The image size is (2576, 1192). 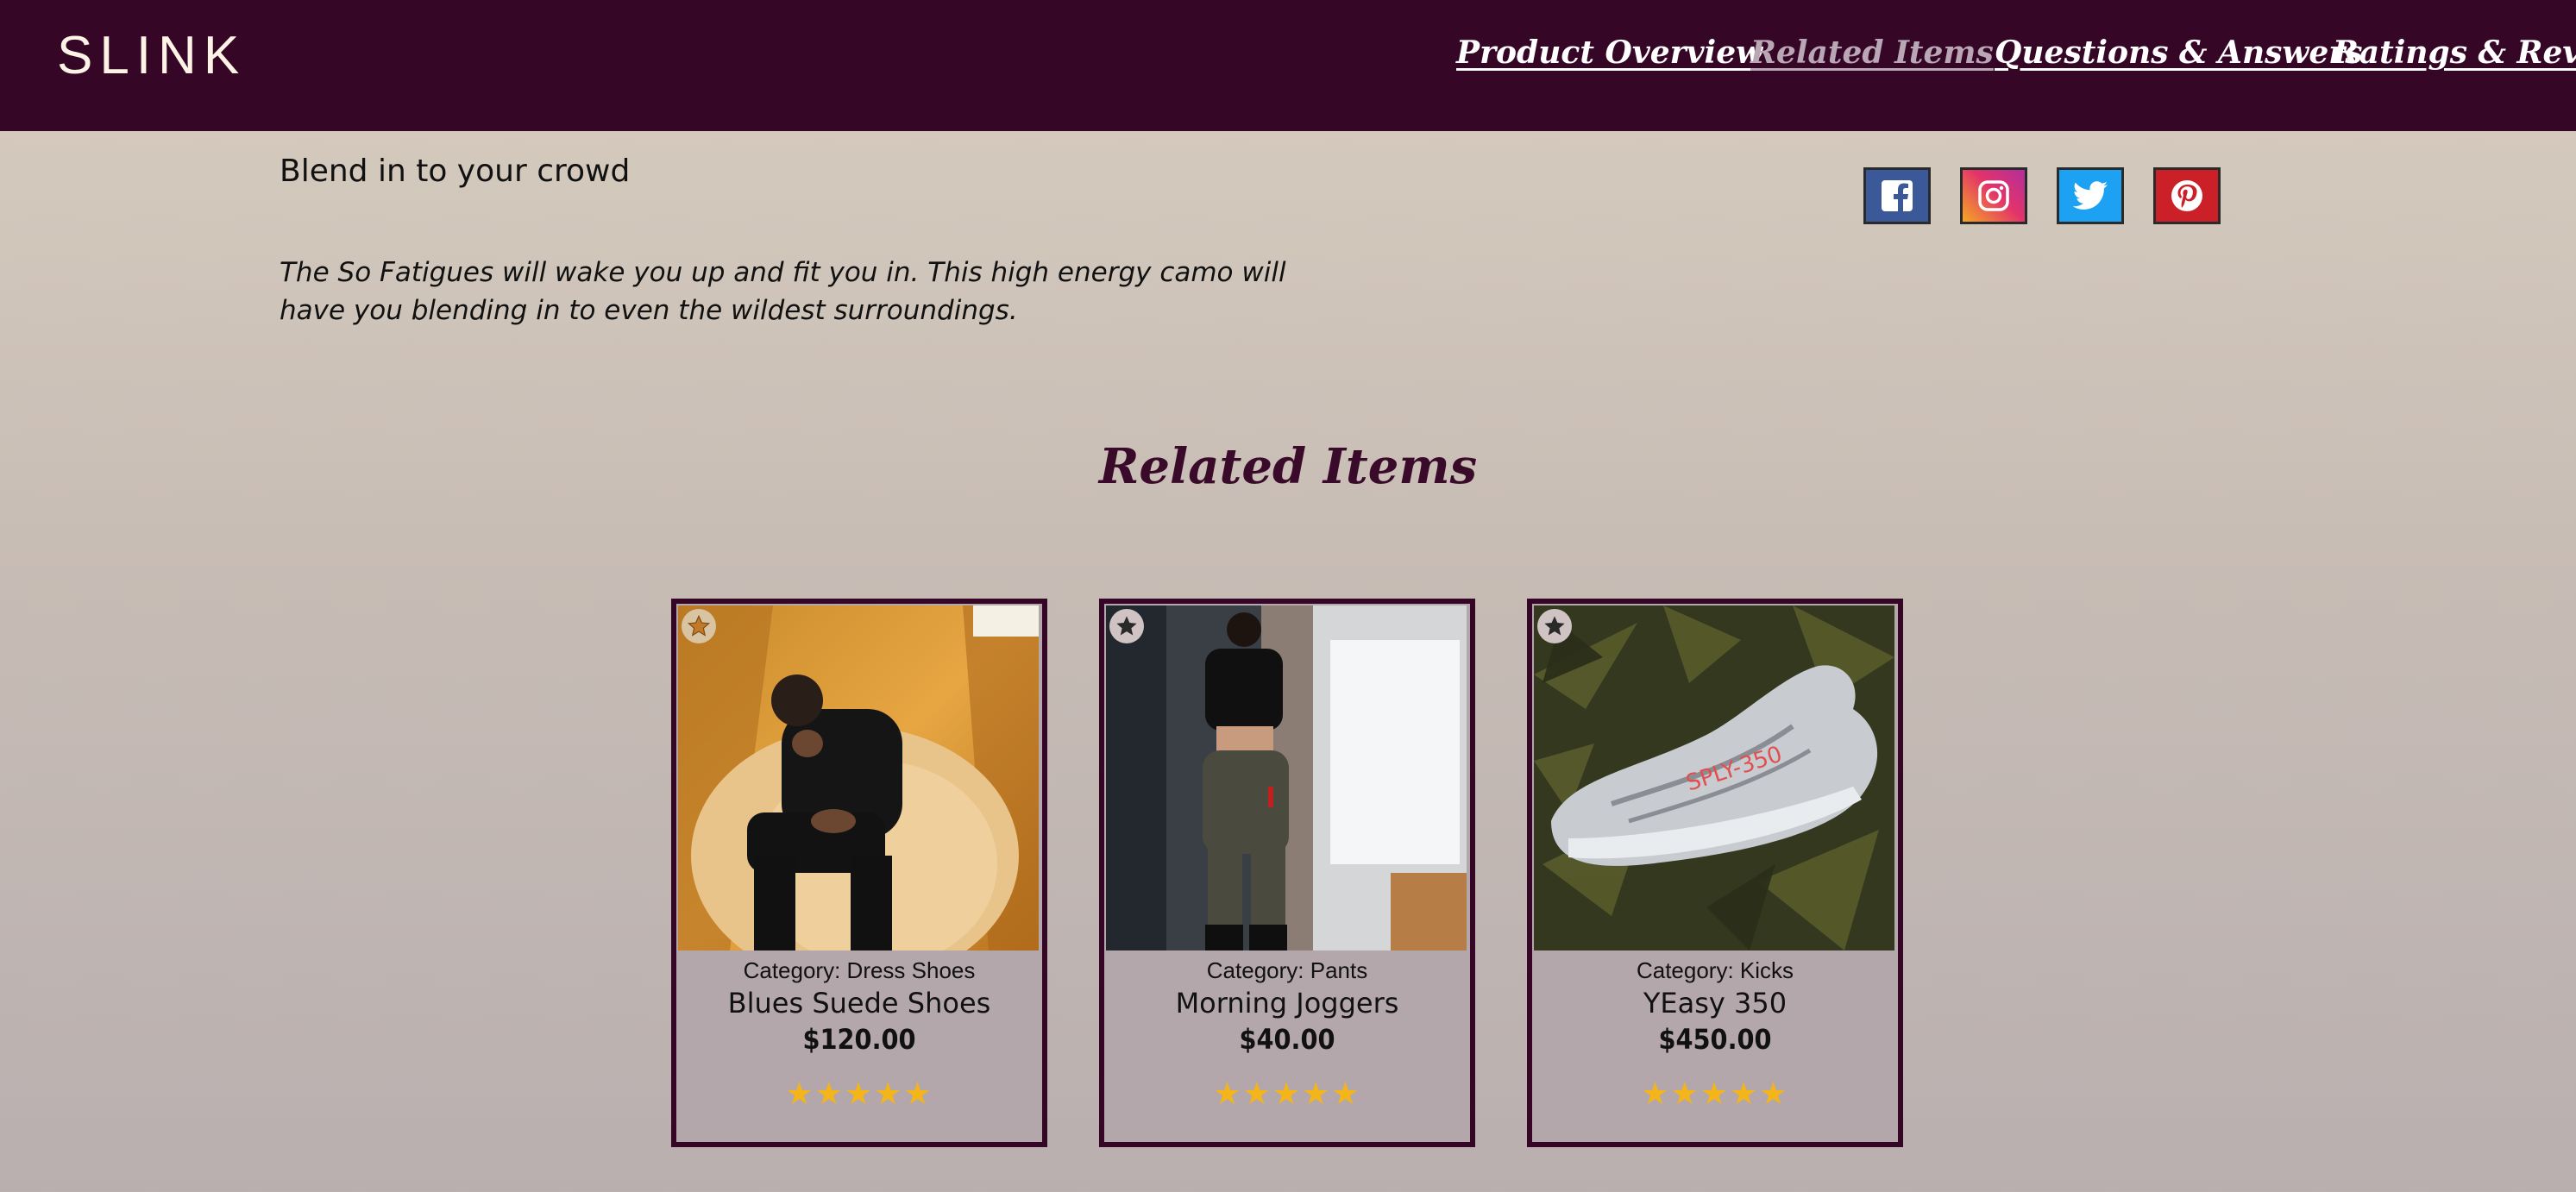 What do you see at coordinates (1715, 1003) in the screenshot?
I see `product-name: YEasy 350` at bounding box center [1715, 1003].